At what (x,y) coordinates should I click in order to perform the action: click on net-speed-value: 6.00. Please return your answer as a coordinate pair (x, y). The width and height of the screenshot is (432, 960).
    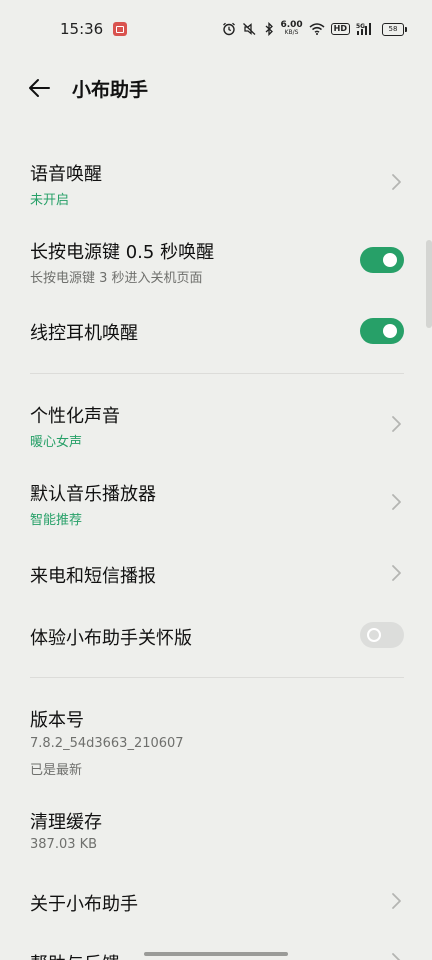
    Looking at the image, I should click on (291, 25).